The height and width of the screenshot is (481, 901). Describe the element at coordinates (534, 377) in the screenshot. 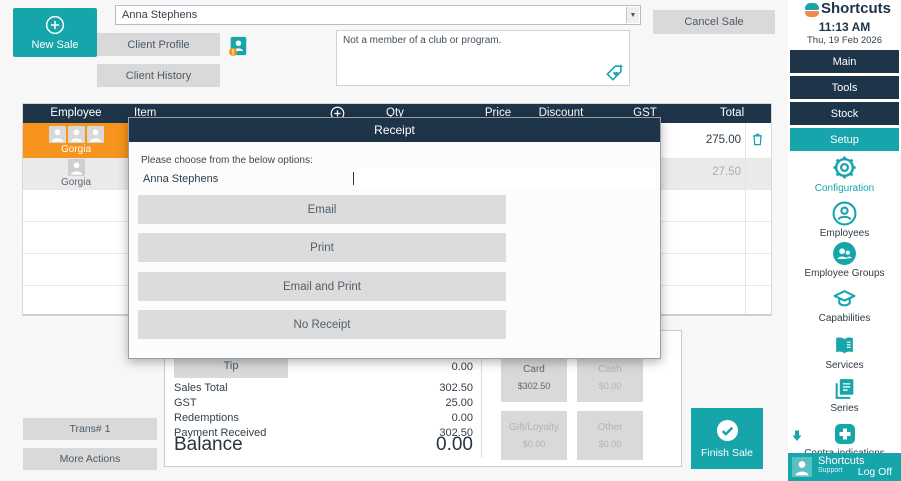

I see `payment-card-button: Card $302.50` at that location.